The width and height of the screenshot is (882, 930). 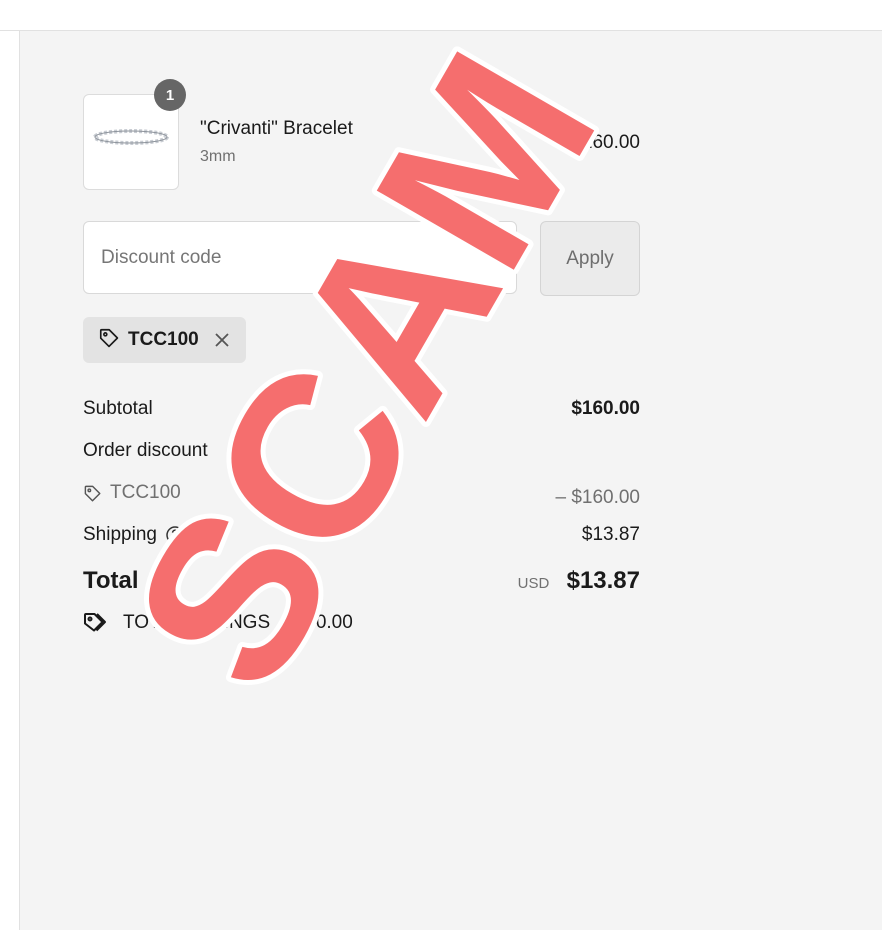 What do you see at coordinates (605, 142) in the screenshot?
I see `product-price: $160.00` at bounding box center [605, 142].